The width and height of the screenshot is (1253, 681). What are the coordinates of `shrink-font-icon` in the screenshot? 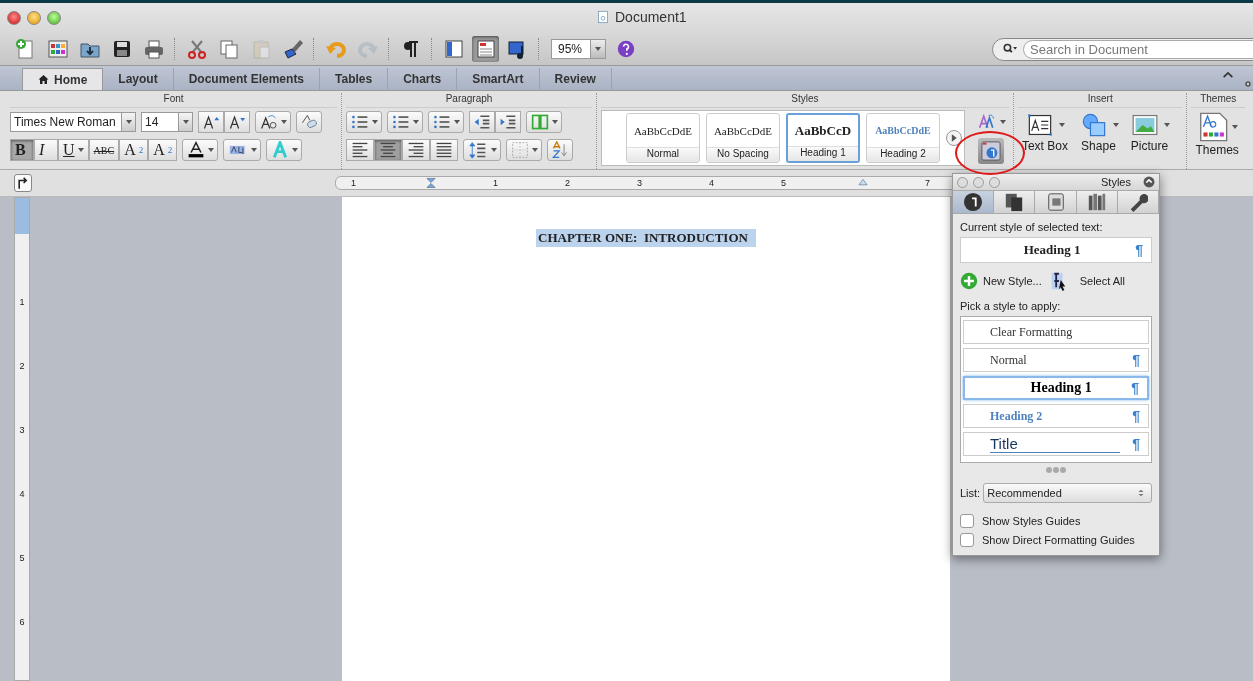 It's located at (237, 122).